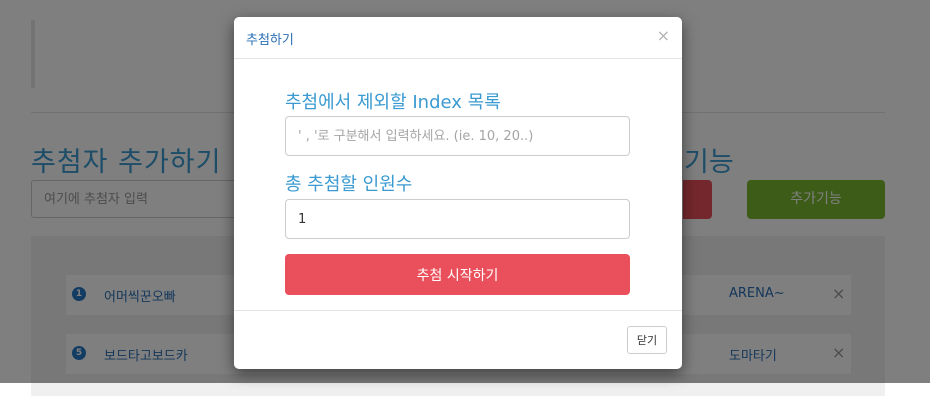 The image size is (930, 396). Describe the element at coordinates (457, 274) in the screenshot. I see `start-draw-button: 추첨 시작하기` at that location.